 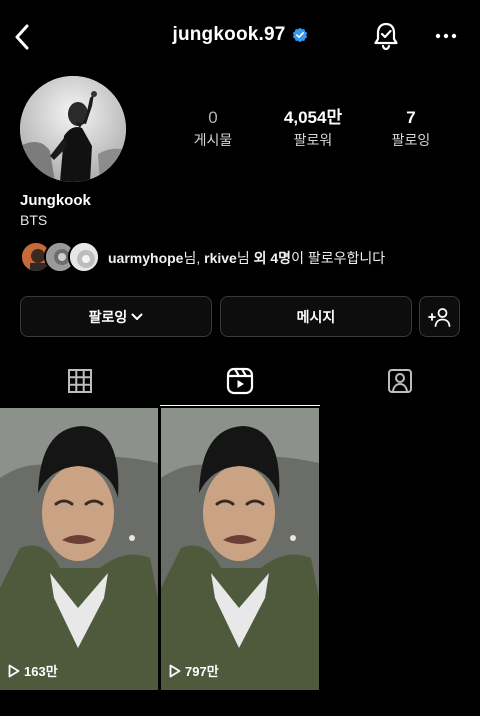 I want to click on add-person-icon, so click(x=438, y=317).